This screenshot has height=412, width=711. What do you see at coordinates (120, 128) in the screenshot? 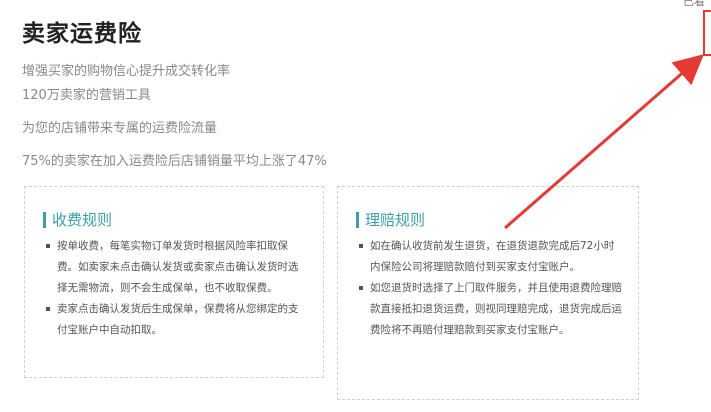
I see `tagline-traffic: 为您的店铺带来专属的运费险流量` at bounding box center [120, 128].